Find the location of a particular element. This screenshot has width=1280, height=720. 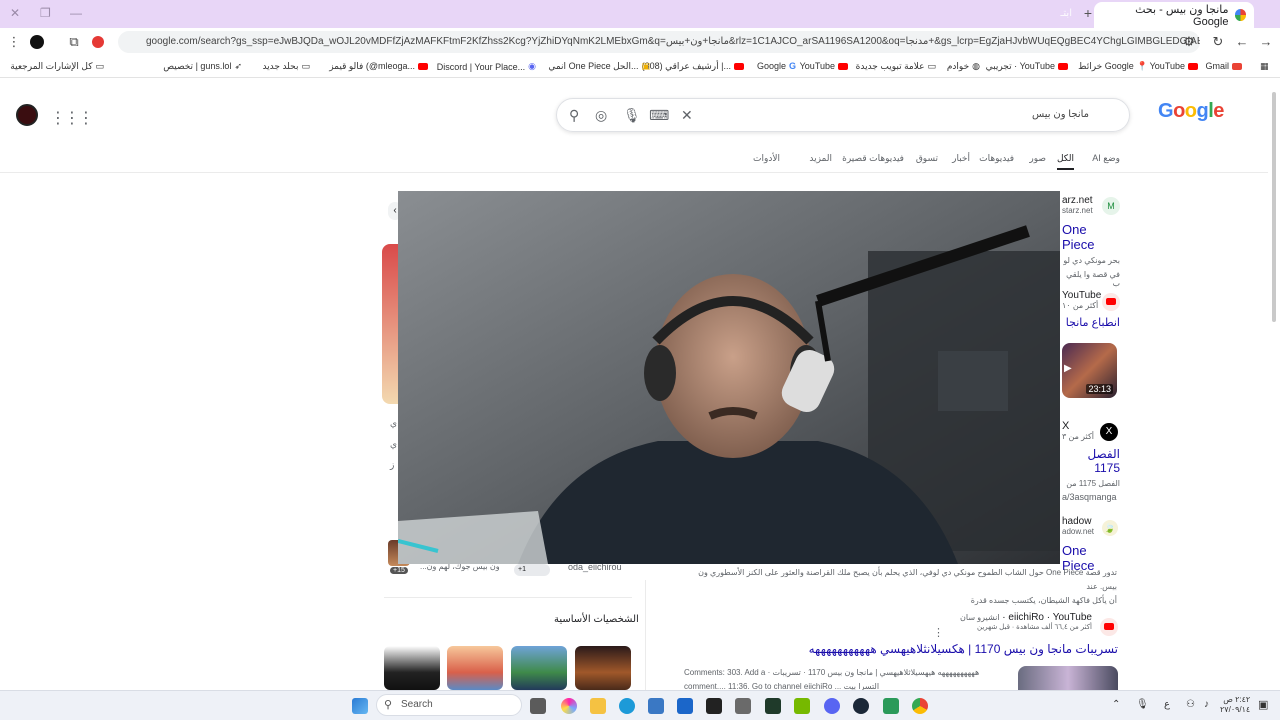

google-logo: Google is located at coordinates (1191, 111).